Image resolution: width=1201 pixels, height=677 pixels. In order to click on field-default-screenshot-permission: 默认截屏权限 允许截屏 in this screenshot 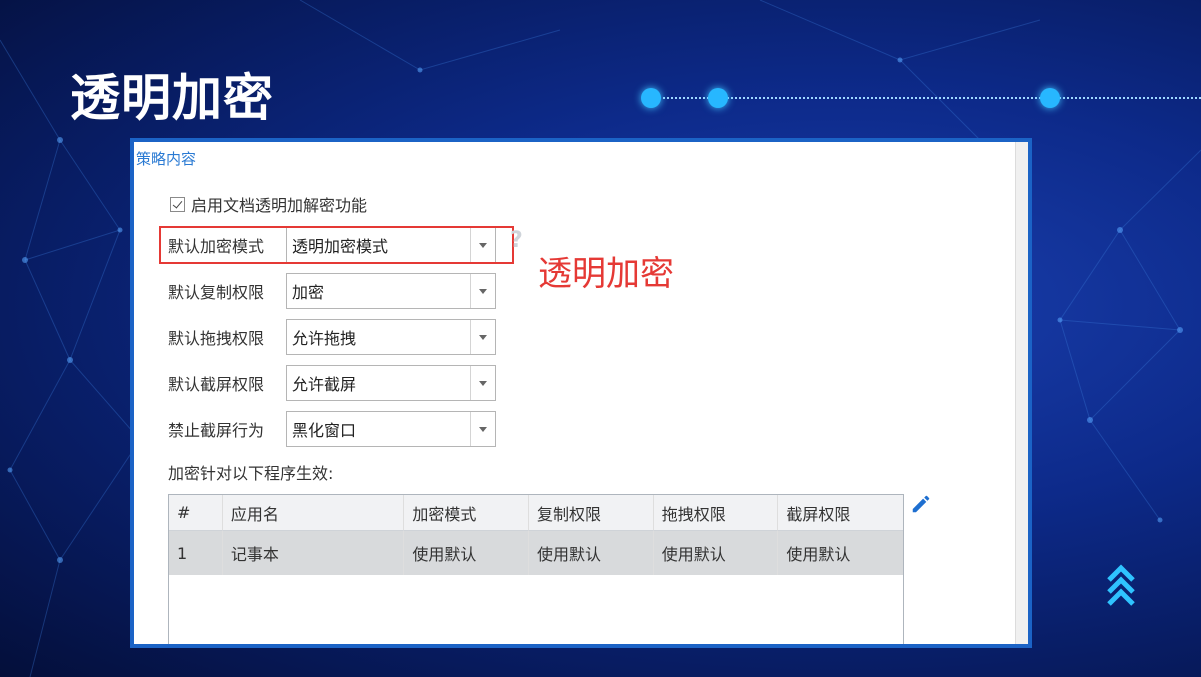, I will do `click(332, 383)`.